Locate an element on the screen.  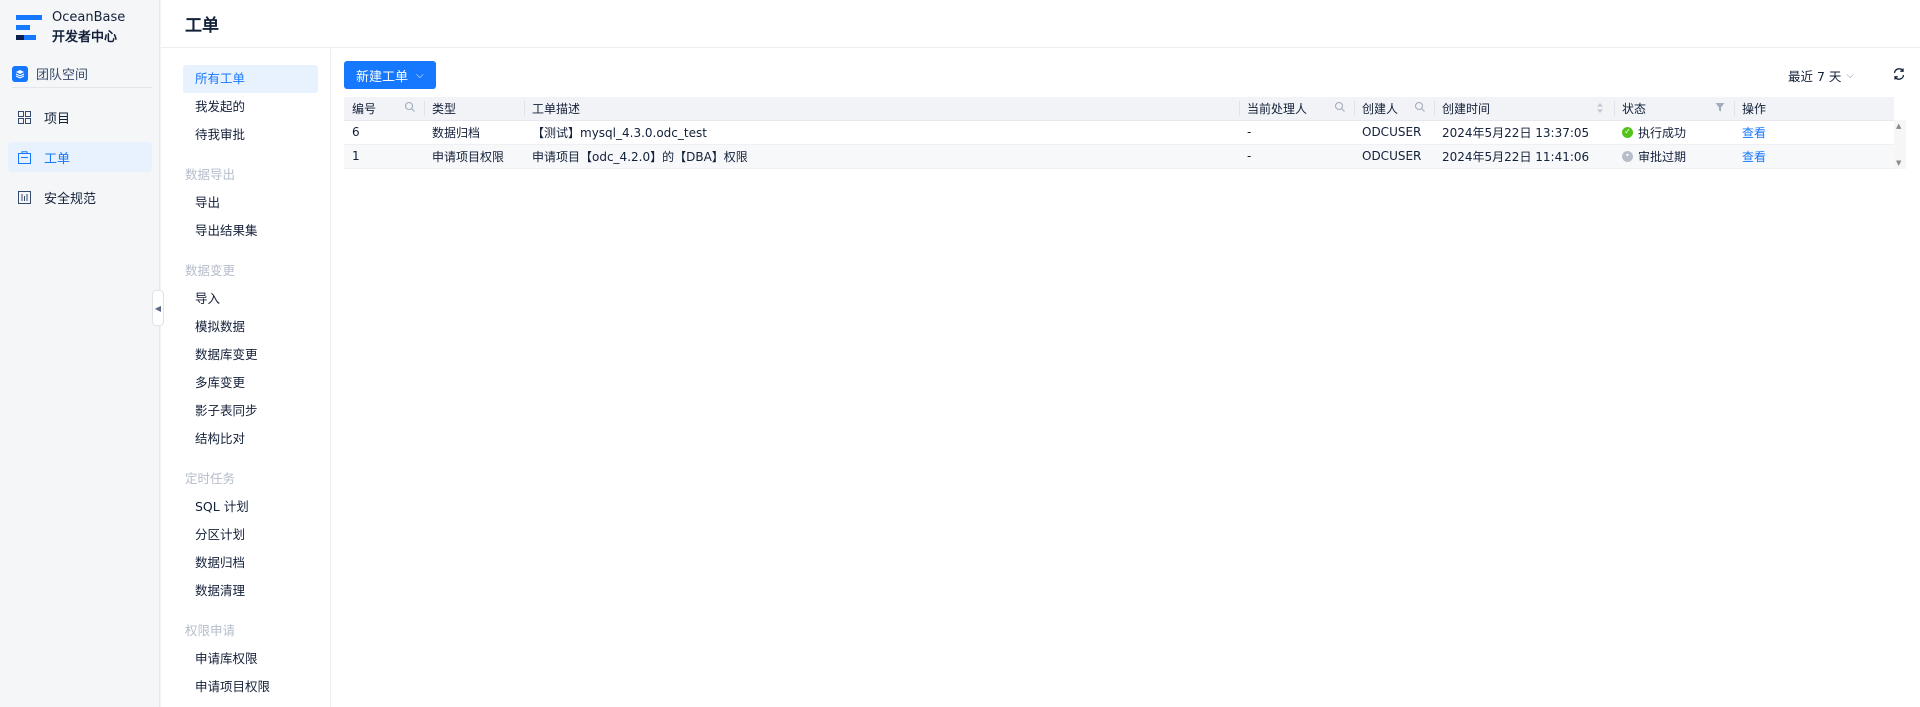
subnav-item-multi-db-change: 多库变更 is located at coordinates (250, 383).